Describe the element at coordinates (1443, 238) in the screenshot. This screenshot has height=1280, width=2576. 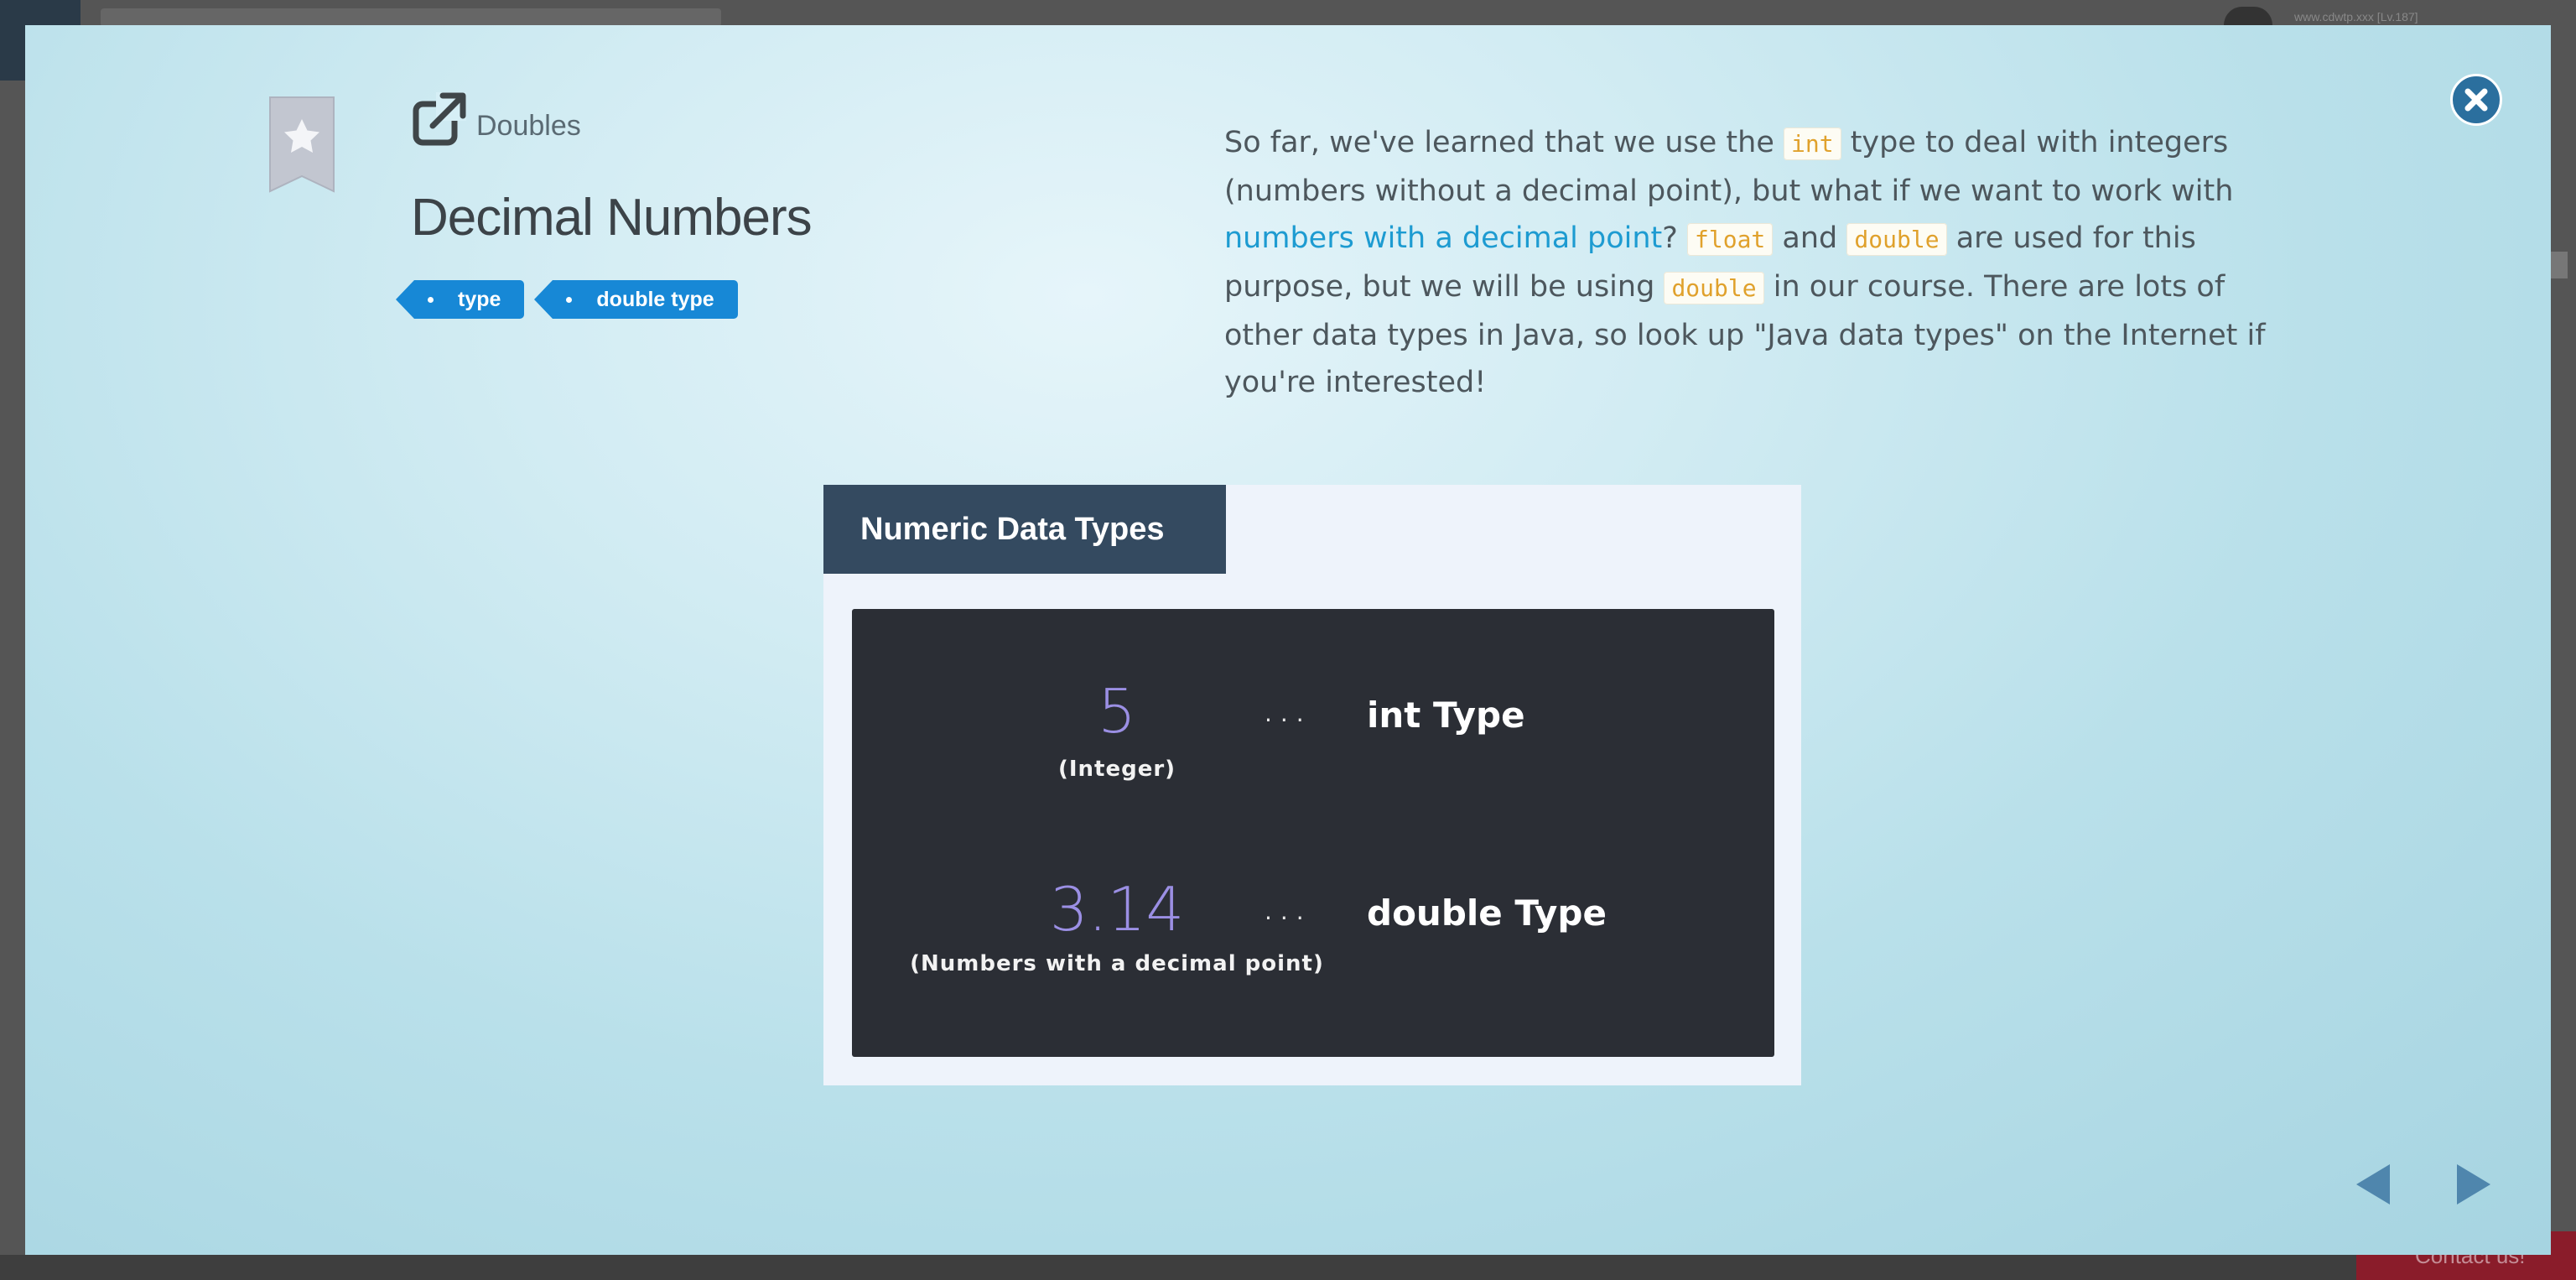
I see `decimal-point-link: numbers with a decimal point` at that location.